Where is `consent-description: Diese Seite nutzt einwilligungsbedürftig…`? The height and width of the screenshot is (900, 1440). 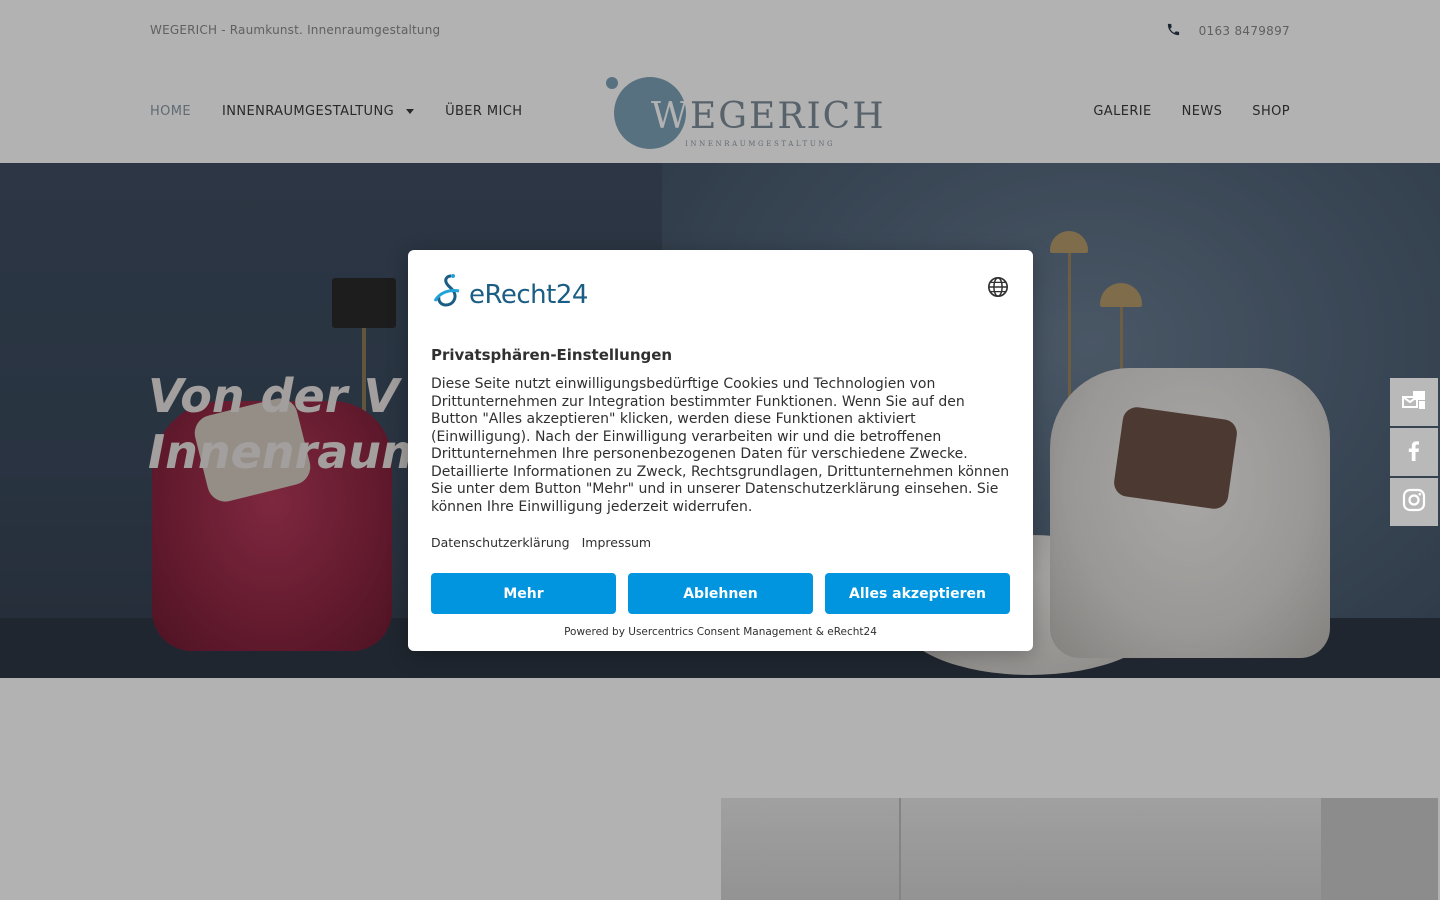
consent-description: Diese Seite nutzt einwilligungsbedürftig… is located at coordinates (720, 445).